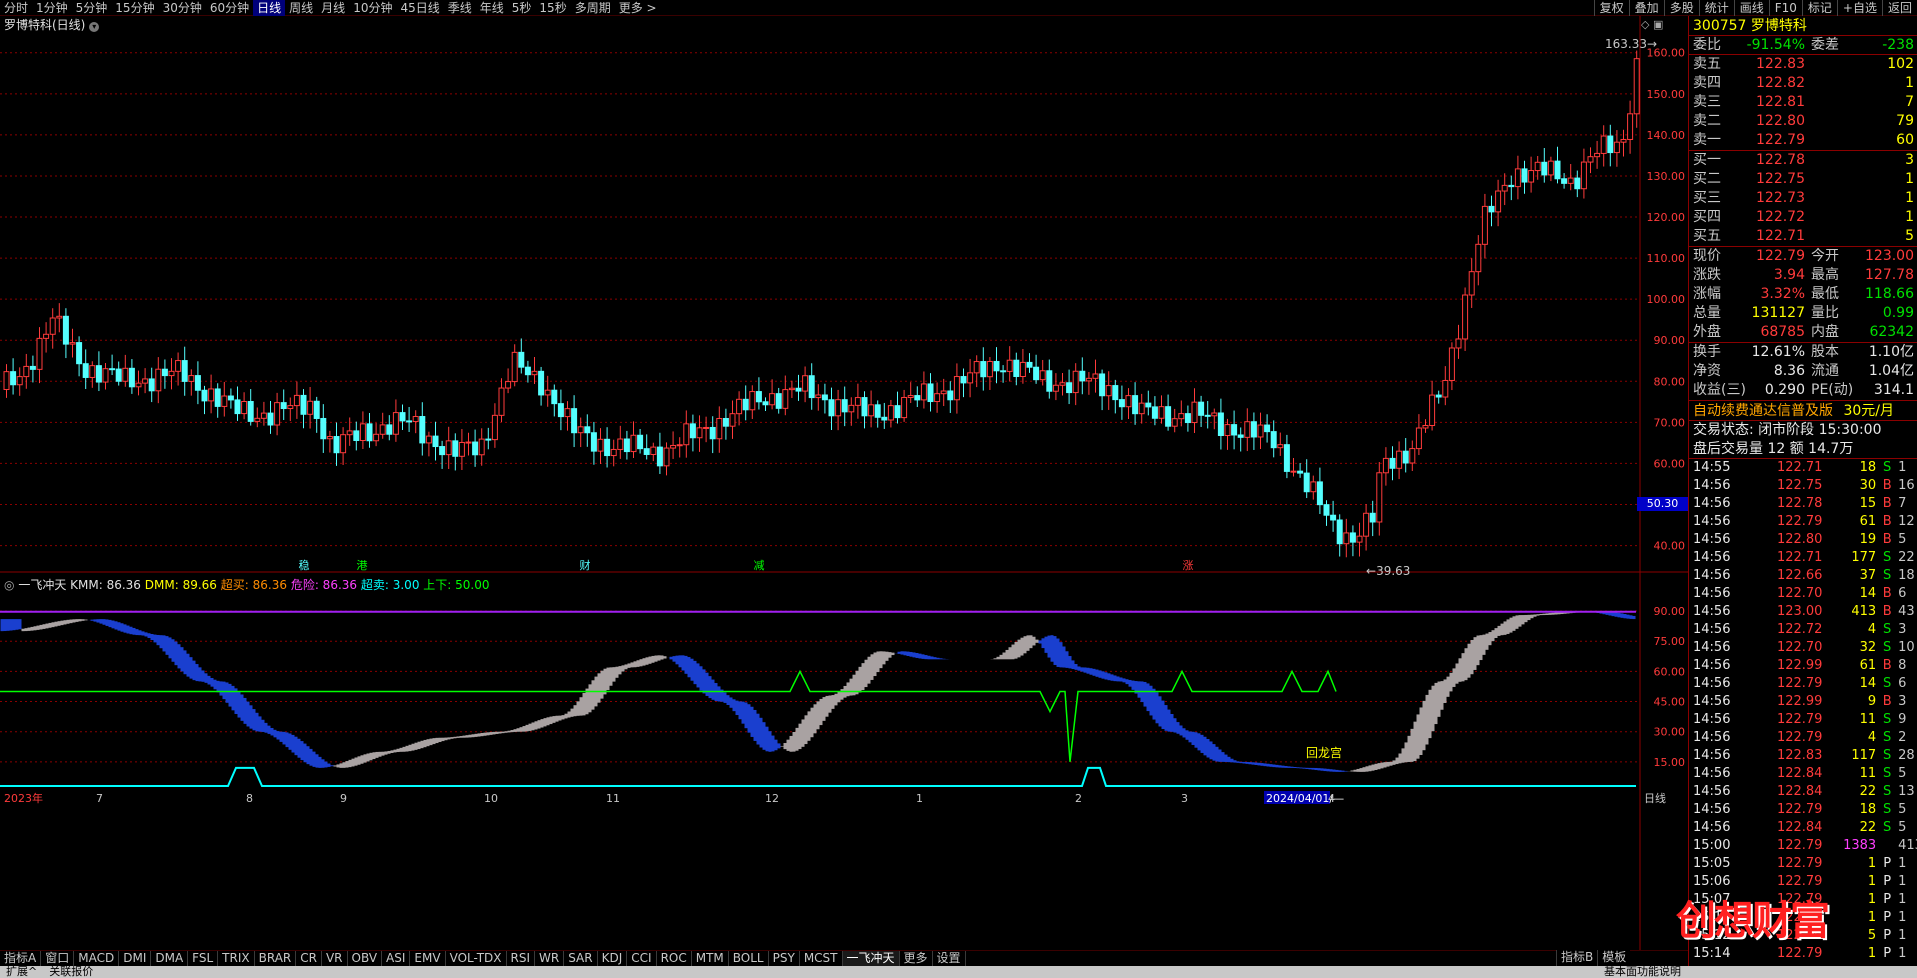  I want to click on period-tab: 周线, so click(301, 8).